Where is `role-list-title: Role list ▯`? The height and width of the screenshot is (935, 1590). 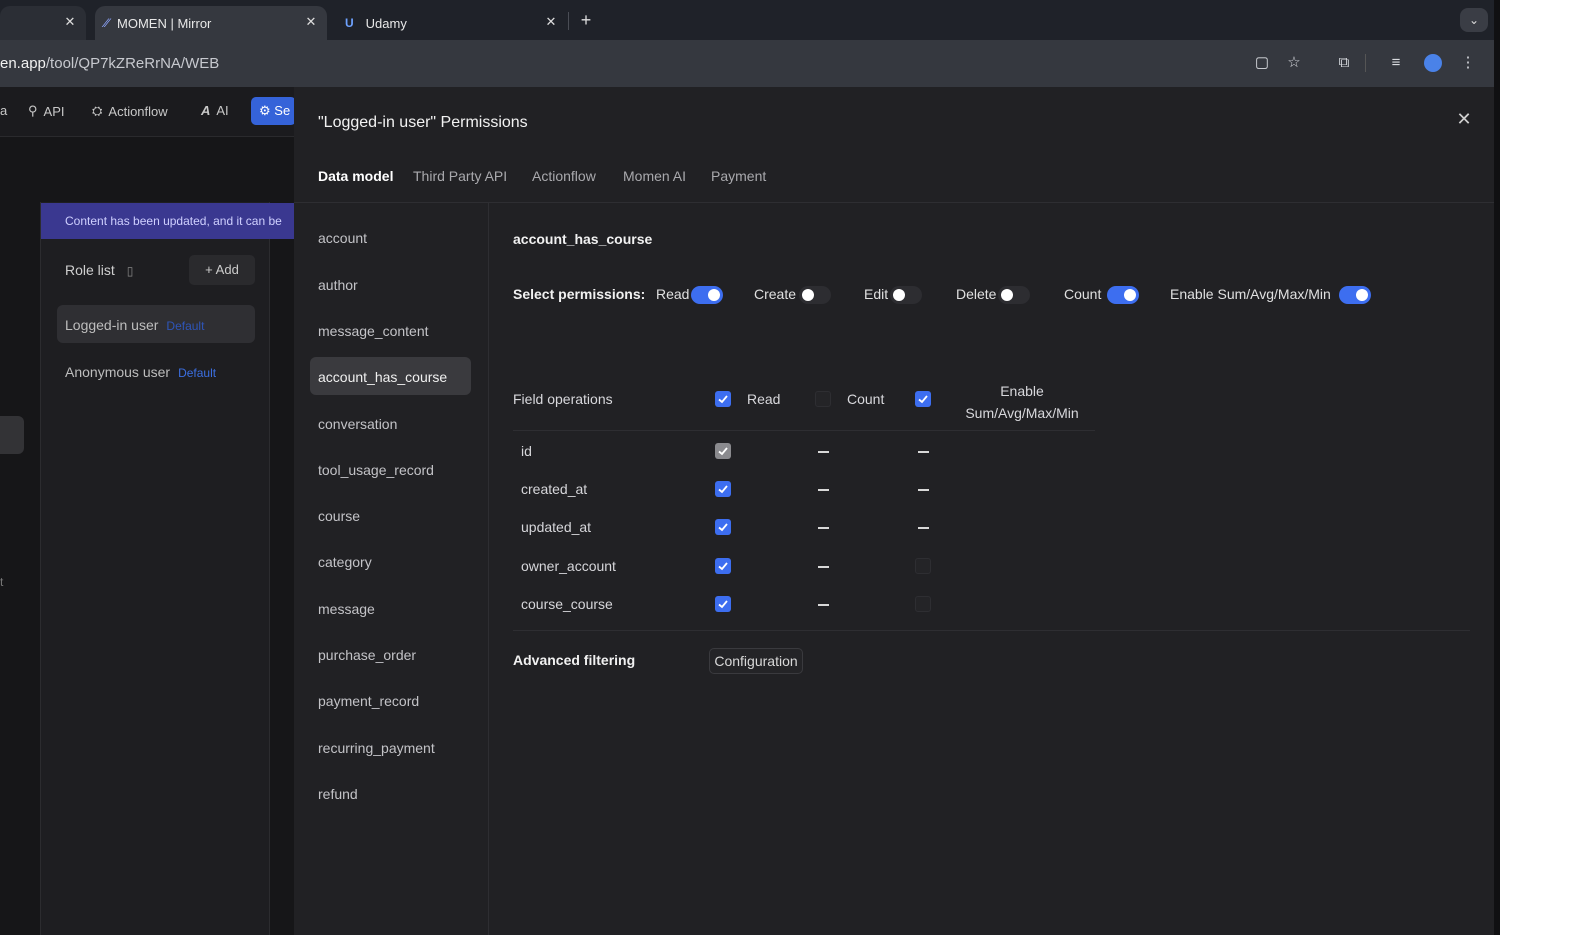 role-list-title: Role list ▯ is located at coordinates (99, 270).